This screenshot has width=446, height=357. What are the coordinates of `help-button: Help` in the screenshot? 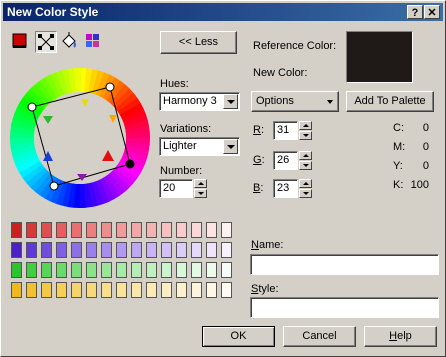 It's located at (400, 336).